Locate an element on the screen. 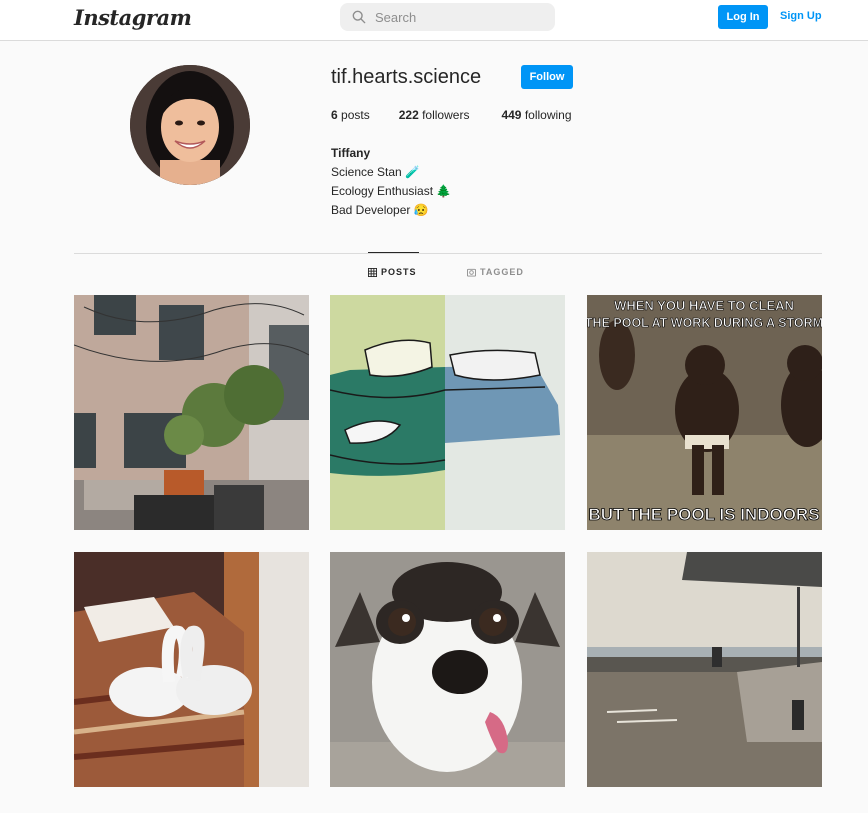 The width and height of the screenshot is (868, 813). bio-line: Science Stan 🧪 is located at coordinates (375, 172).